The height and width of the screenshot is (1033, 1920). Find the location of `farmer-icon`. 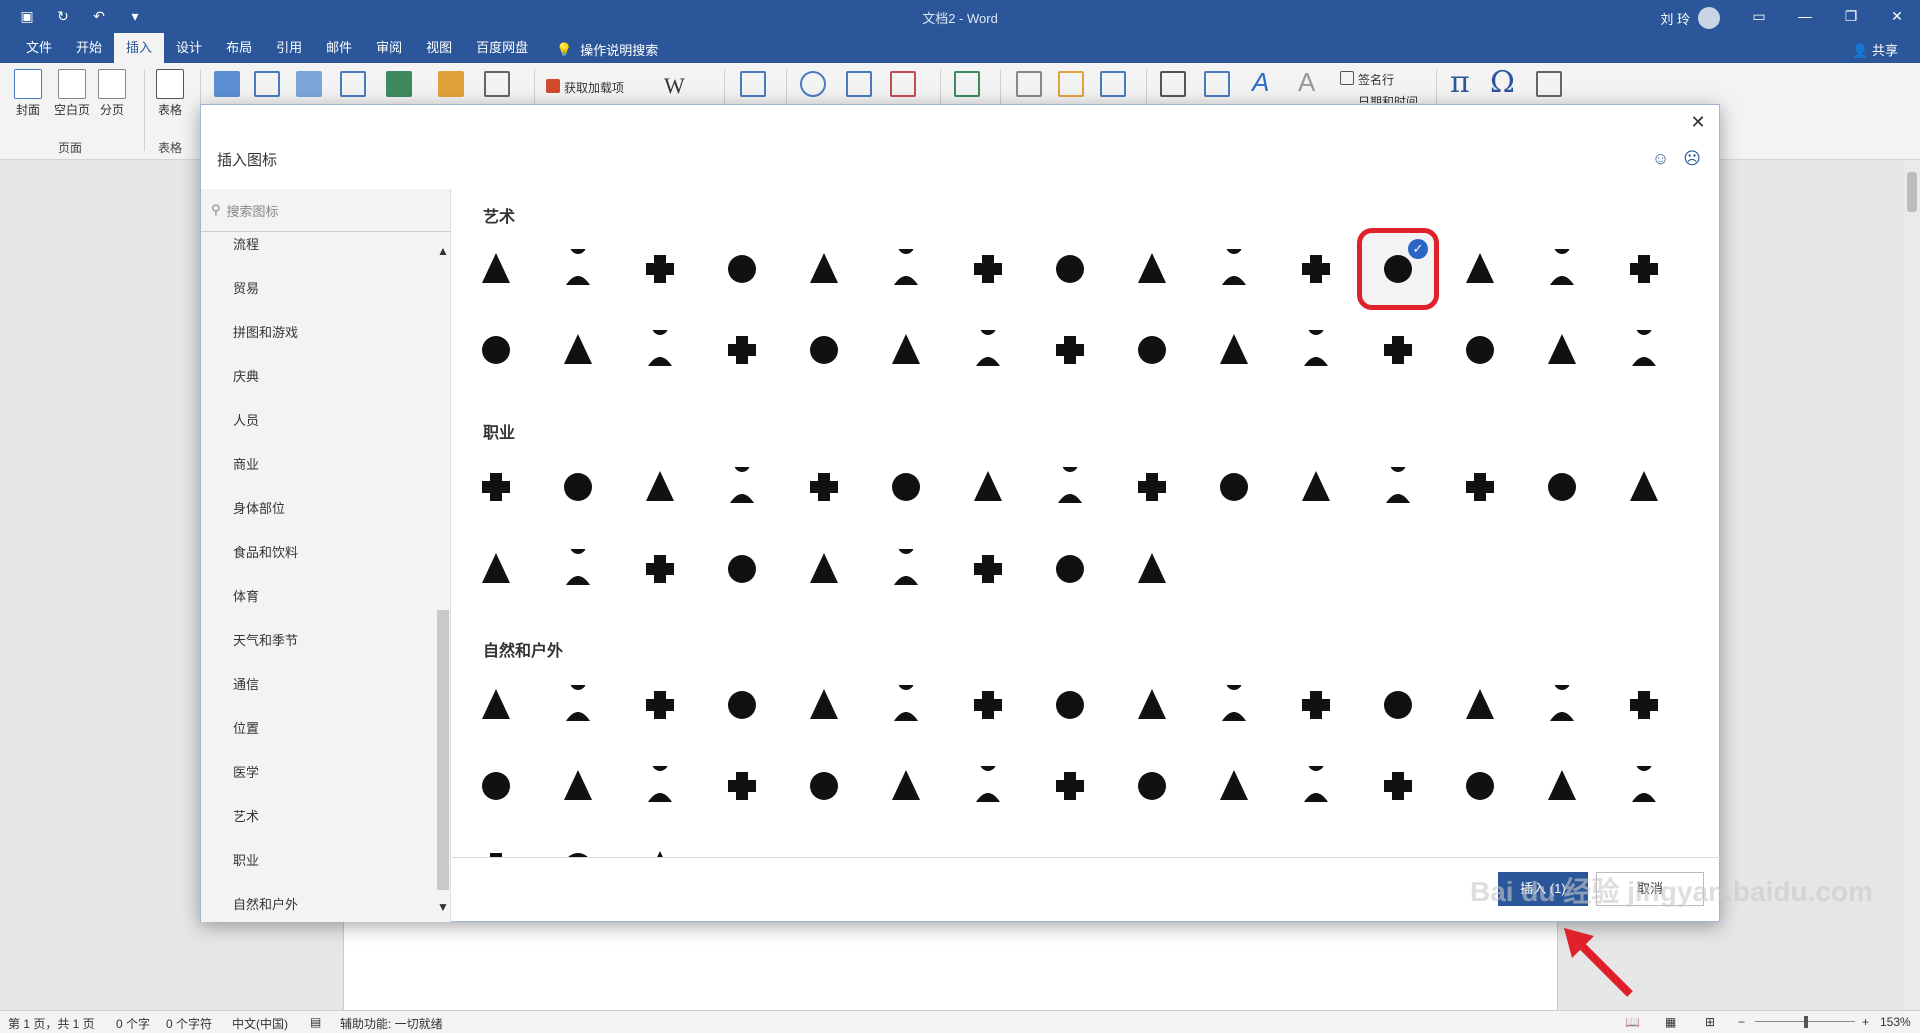

farmer-icon is located at coordinates (578, 487).